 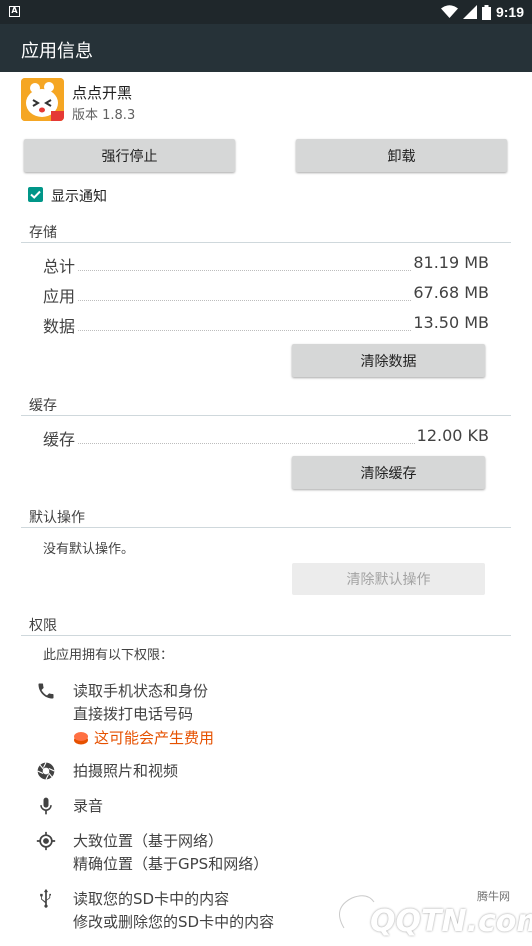 I want to click on no-defaults-text: 没有默认操作。, so click(x=89, y=549).